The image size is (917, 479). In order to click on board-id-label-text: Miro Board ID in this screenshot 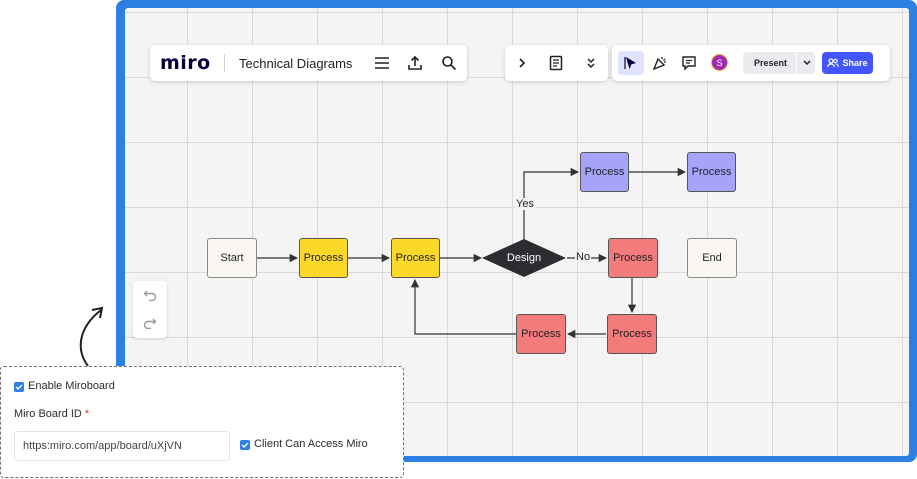, I will do `click(48, 414)`.